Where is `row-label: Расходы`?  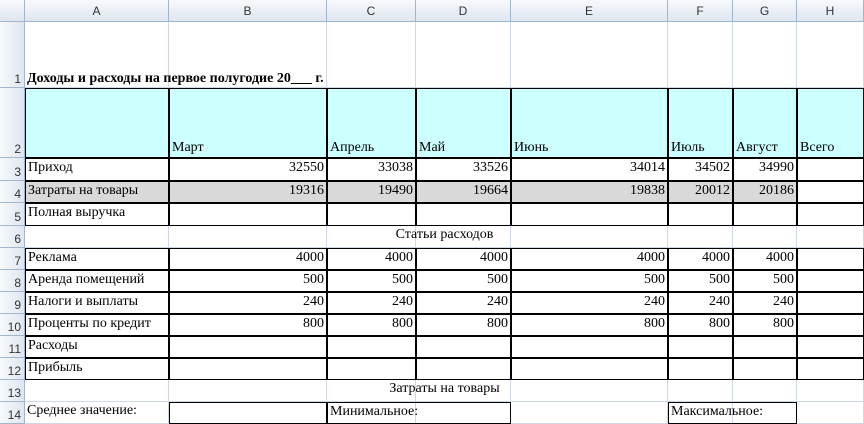 row-label: Расходы is located at coordinates (97, 347).